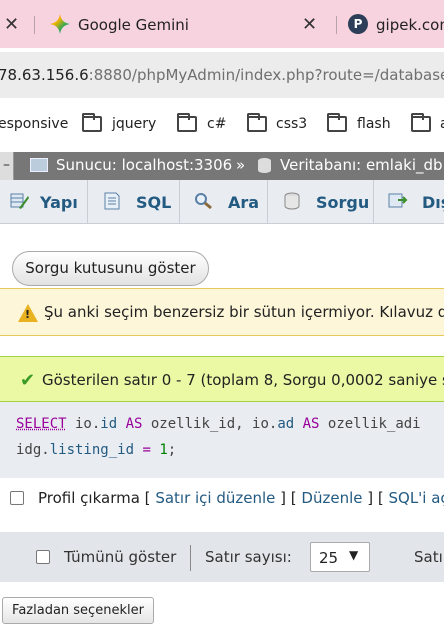 This screenshot has width=444, height=643. What do you see at coordinates (43, 557) in the screenshot?
I see `show-all-checkbox` at bounding box center [43, 557].